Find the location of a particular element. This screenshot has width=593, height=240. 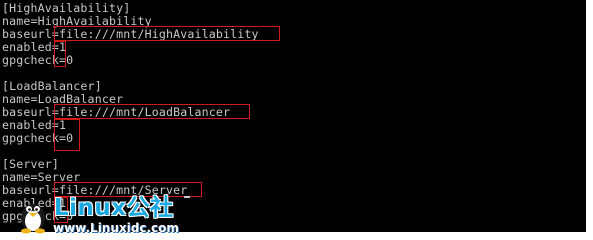

tux-penguin-icon is located at coordinates (33, 219).